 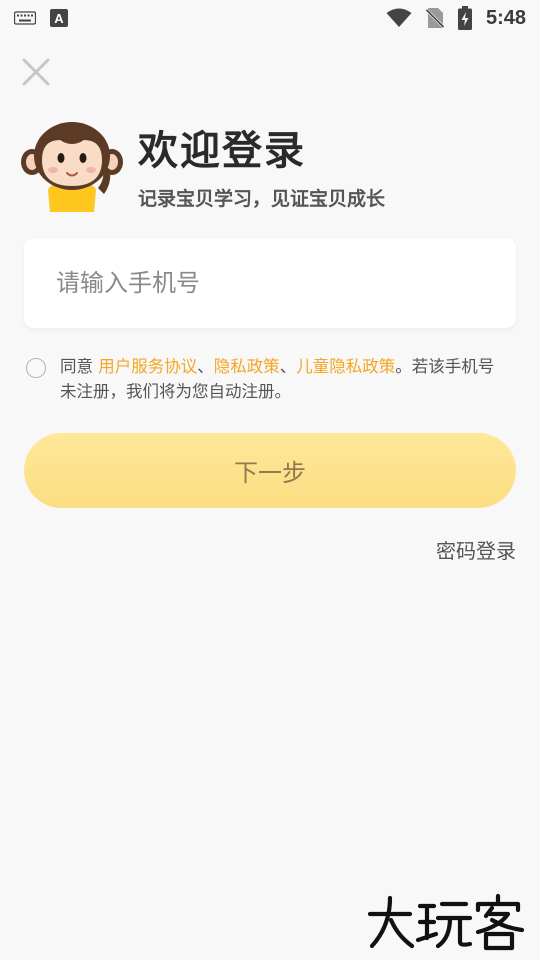 I want to click on page-subtitle: 记录宝贝学习，见证宝贝成长, so click(x=262, y=199).